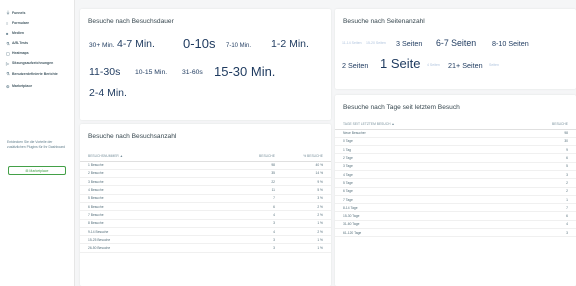 Image resolution: width=576 pixels, height=286 pixels. Describe the element at coordinates (192, 72) in the screenshot. I see `duration-tag: 31-60s` at that location.